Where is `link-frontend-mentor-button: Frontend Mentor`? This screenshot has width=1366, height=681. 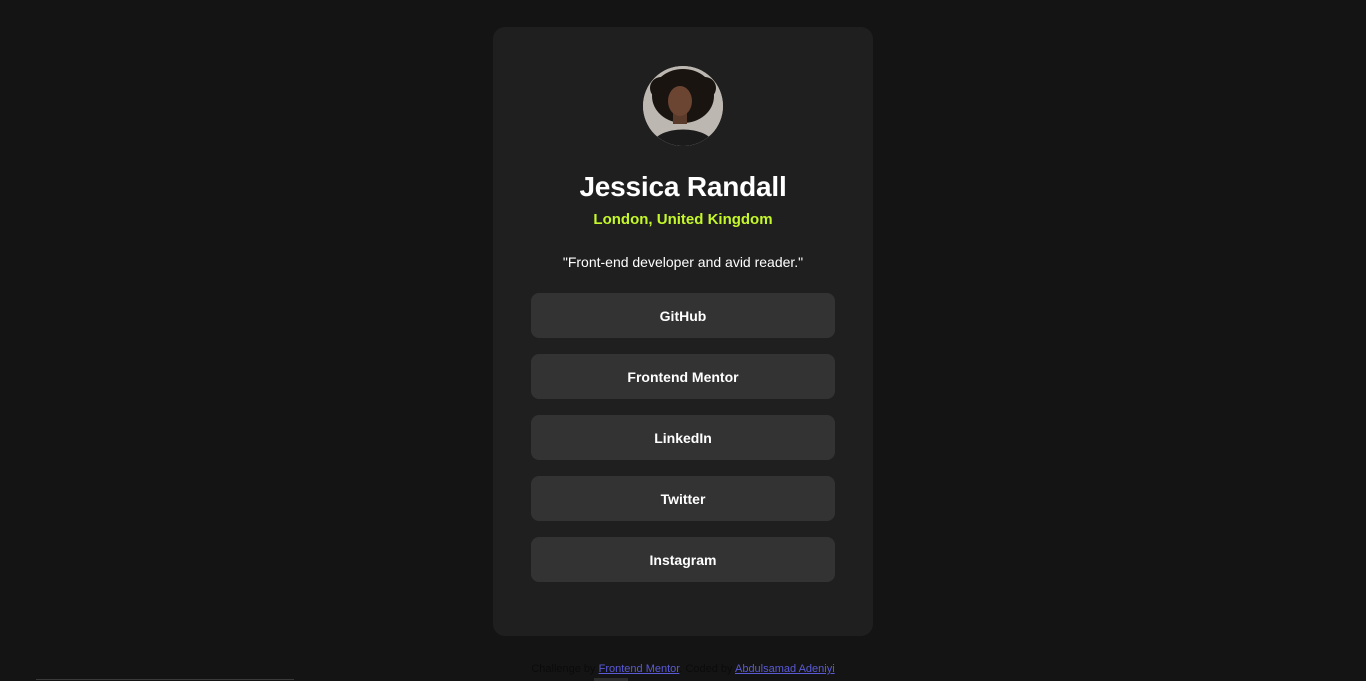 link-frontend-mentor-button: Frontend Mentor is located at coordinates (683, 376).